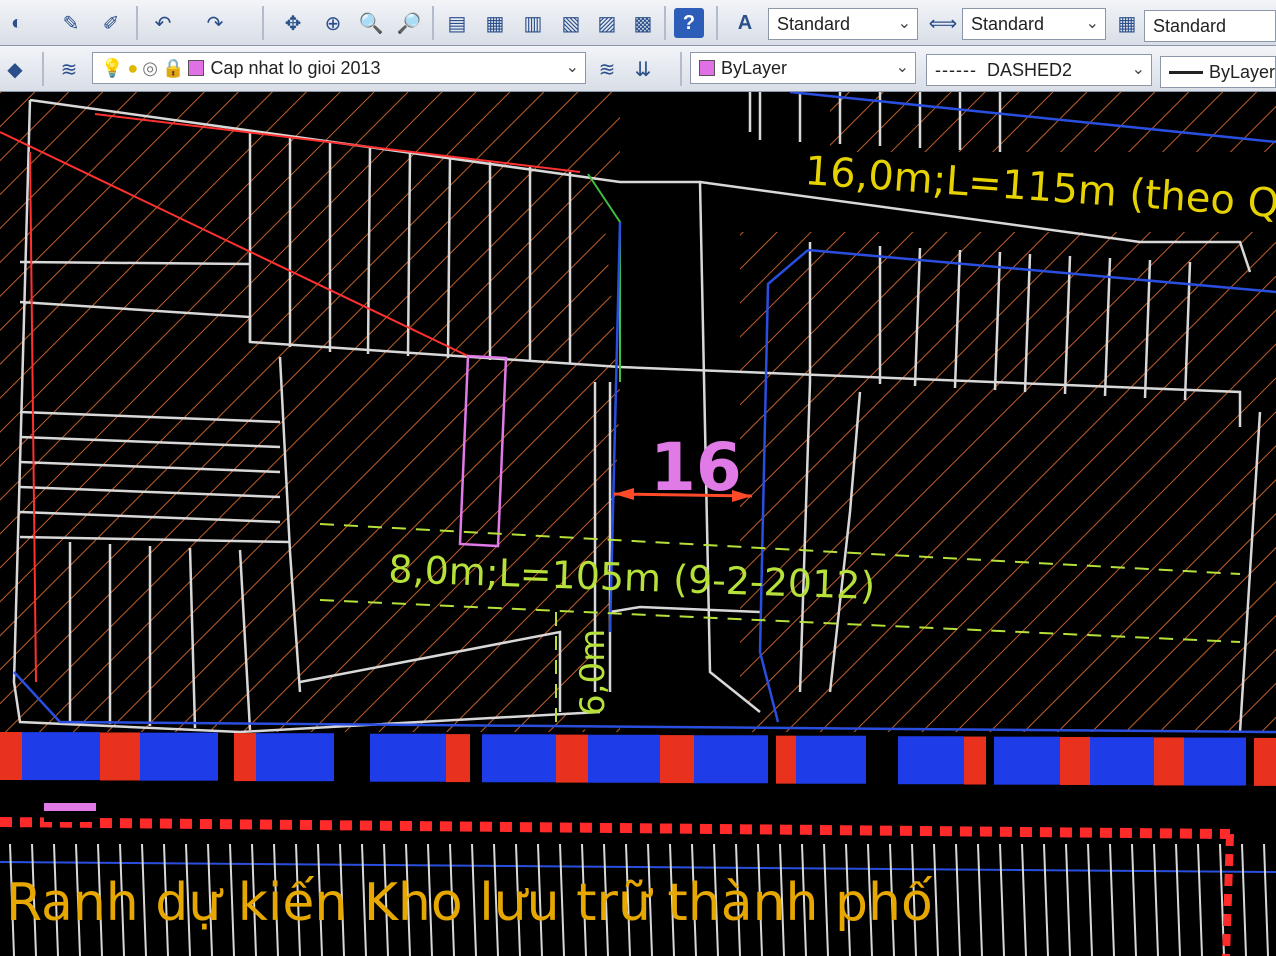  What do you see at coordinates (745, 22) in the screenshot?
I see `text-style-icon: A` at bounding box center [745, 22].